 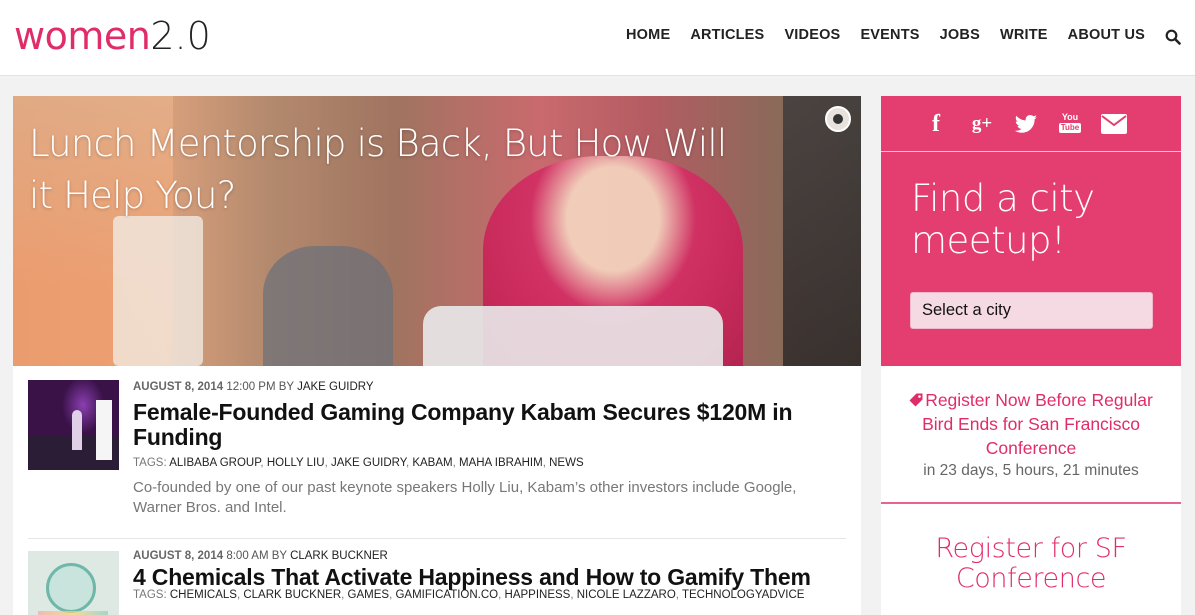 I want to click on nav-videos: VIDEOS, so click(x=812, y=35).